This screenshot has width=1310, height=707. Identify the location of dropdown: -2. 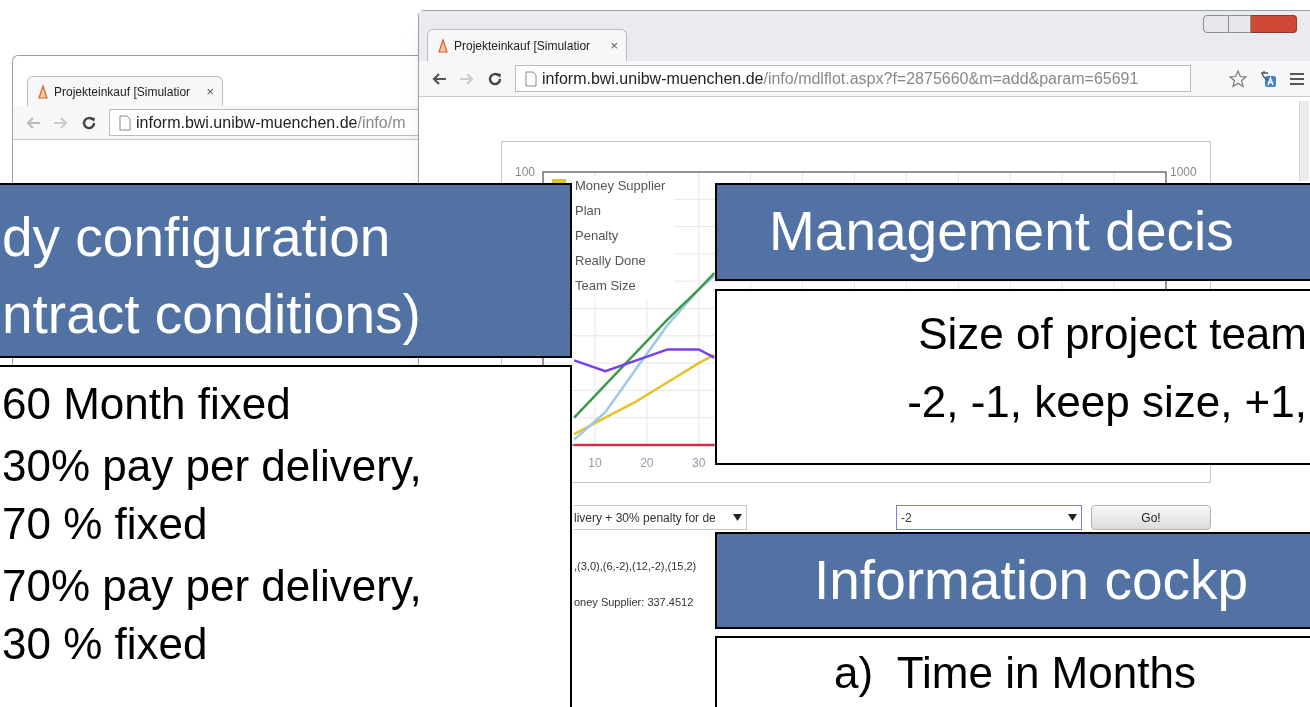
(989, 517).